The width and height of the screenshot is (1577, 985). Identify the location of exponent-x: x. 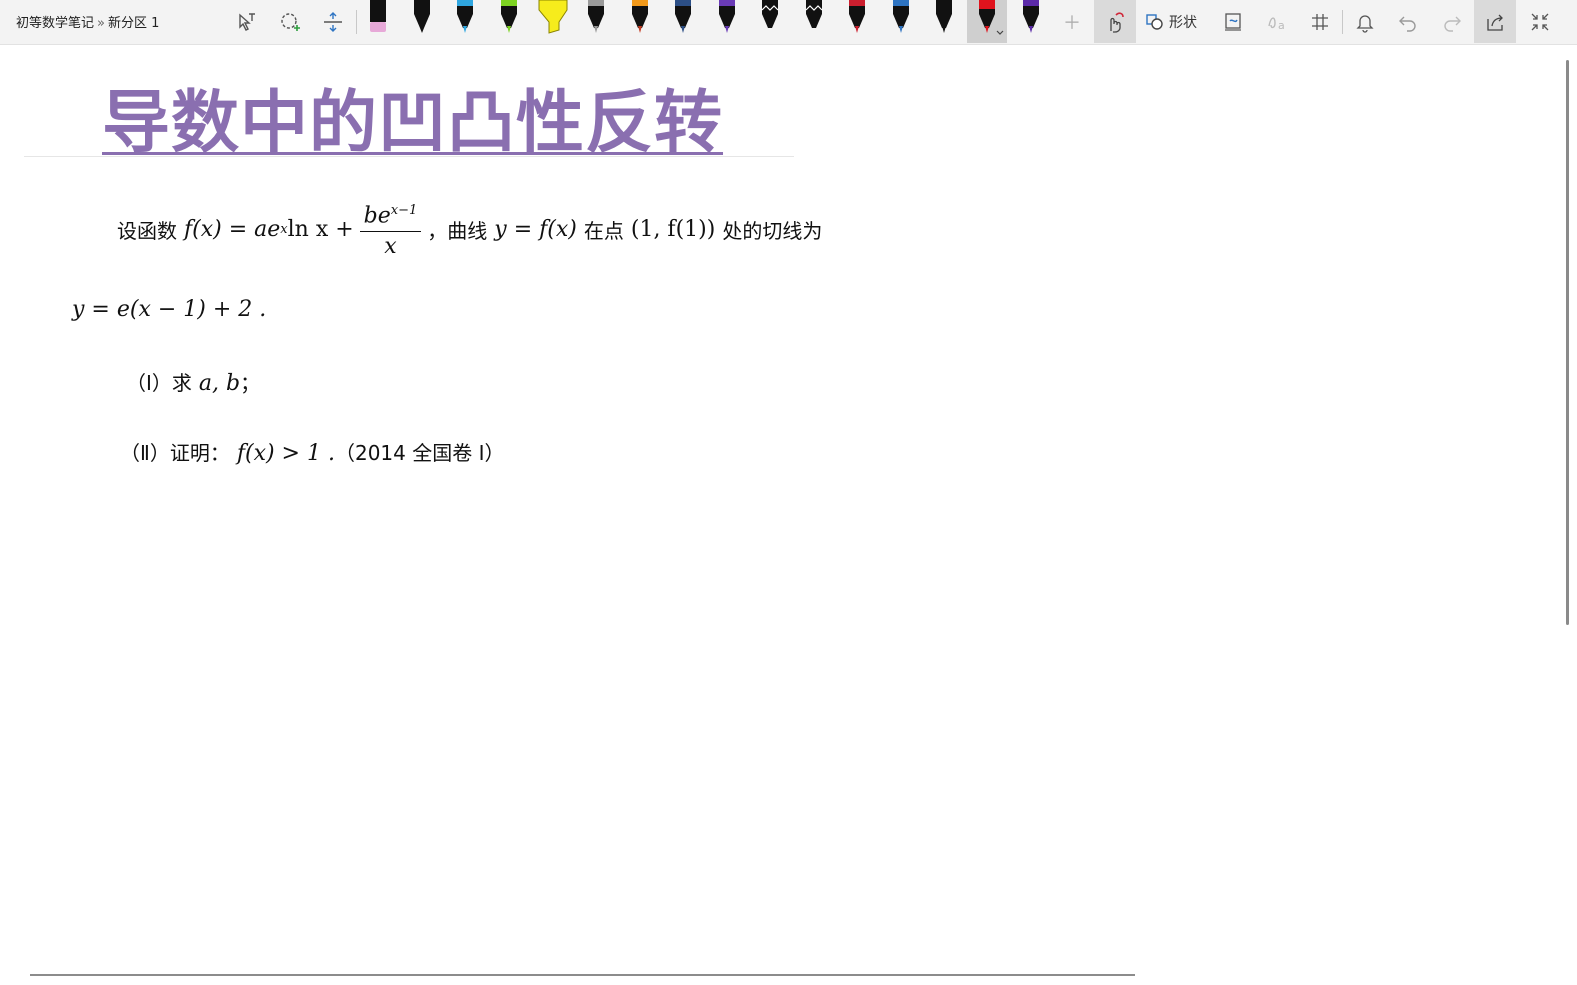
(284, 229).